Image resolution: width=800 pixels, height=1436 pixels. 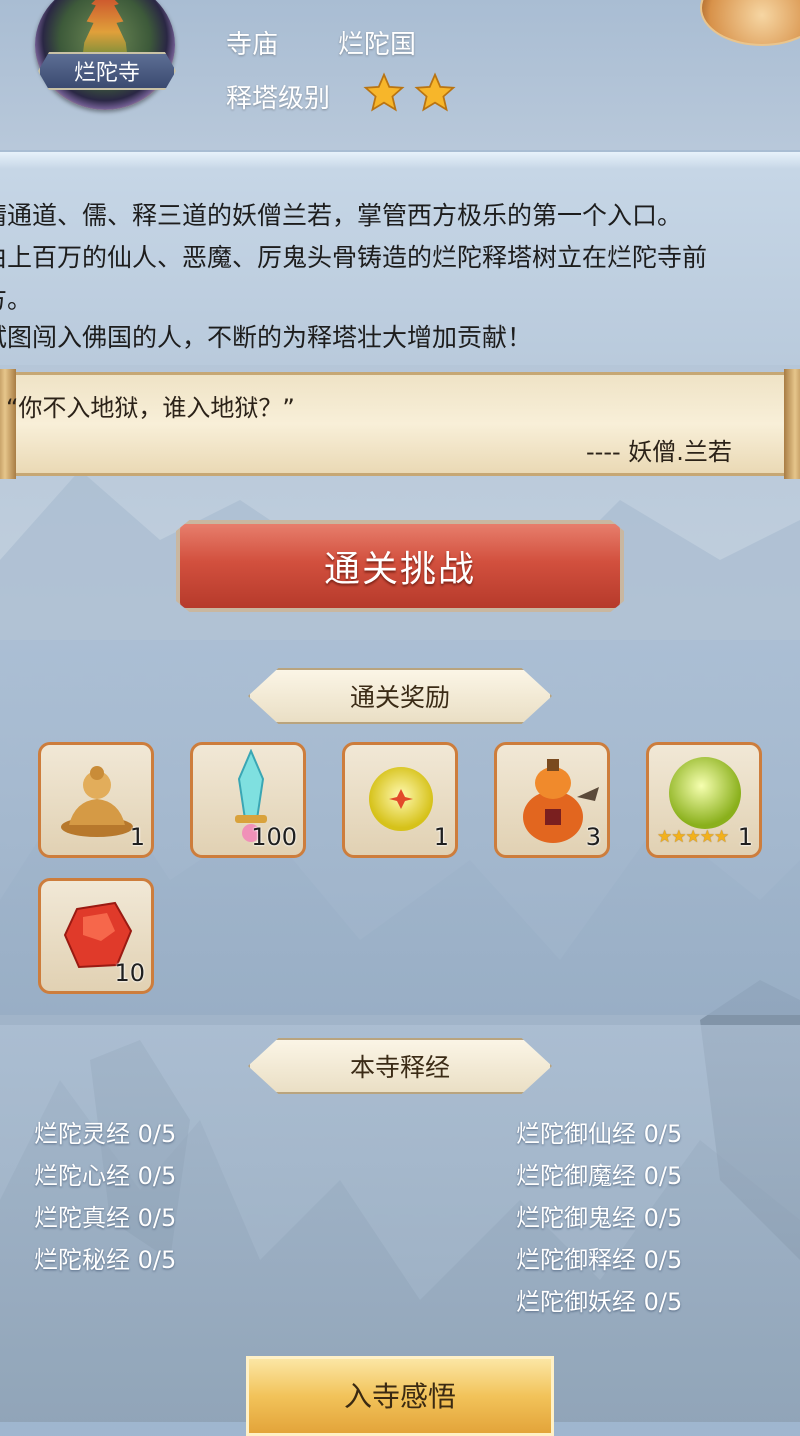 I want to click on scroll-end-left, so click(x=8, y=424).